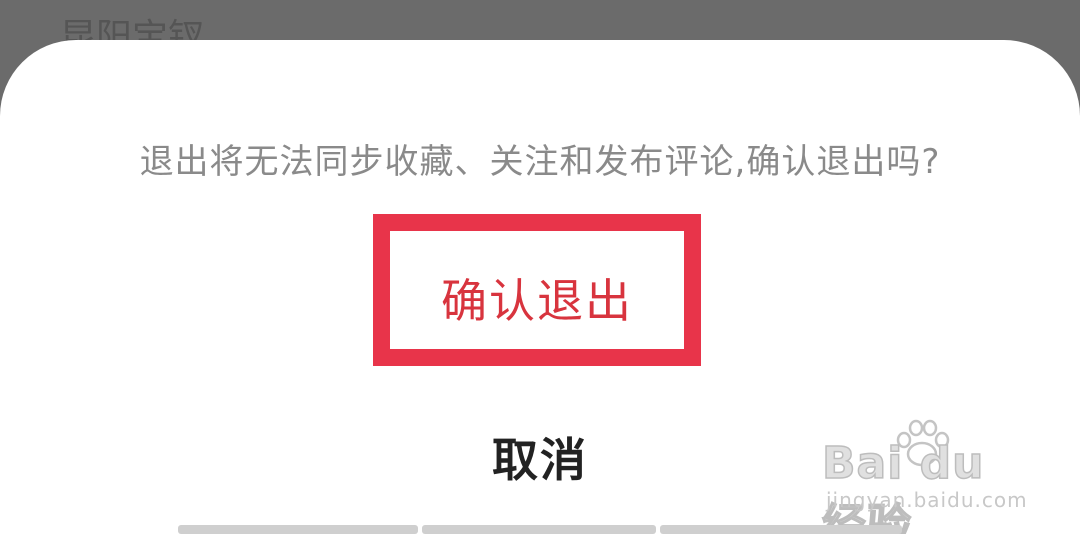 This screenshot has height=534, width=1080. I want to click on watermark-logo-text: Bai du 经验, so click(903, 485).